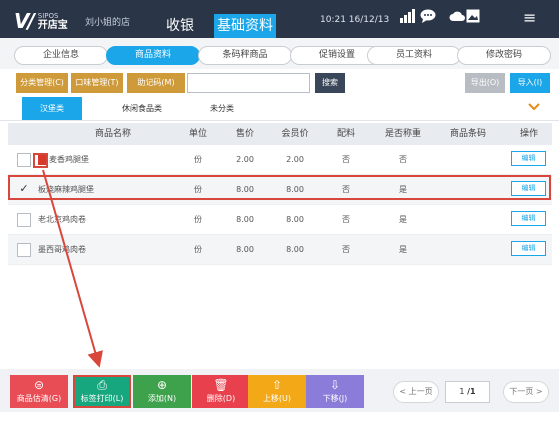  I want to click on product-name: 麦香鸡腿堡, so click(69, 159).